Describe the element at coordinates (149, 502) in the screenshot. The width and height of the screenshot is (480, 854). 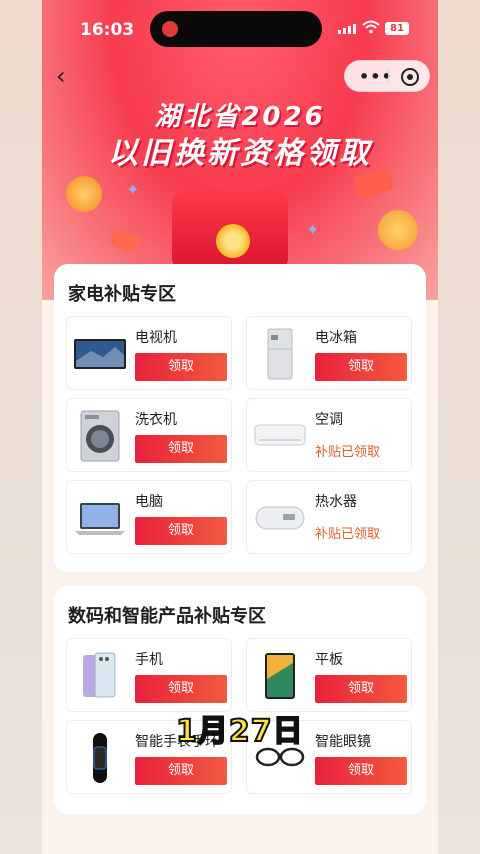
I see `product-name: 电脑` at that location.